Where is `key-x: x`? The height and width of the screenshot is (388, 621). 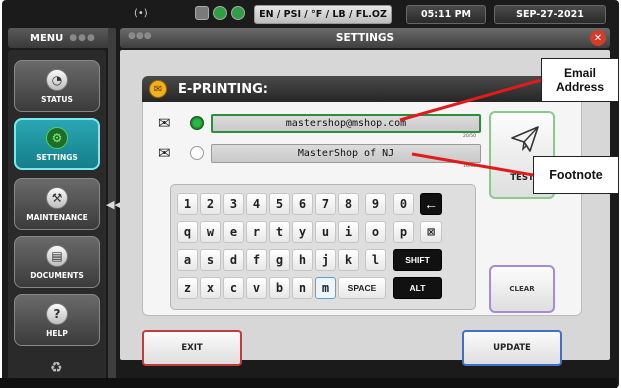
key-x: x is located at coordinates (210, 288).